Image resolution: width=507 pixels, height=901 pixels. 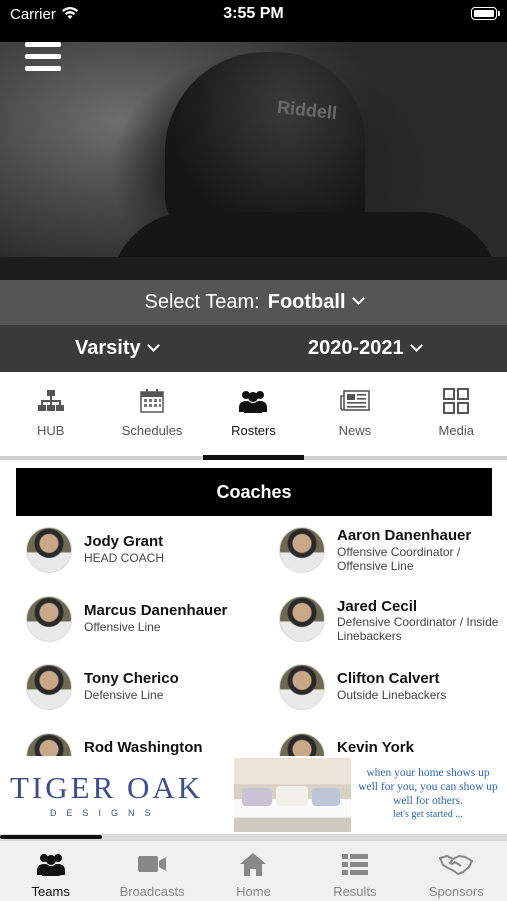 What do you see at coordinates (50, 430) in the screenshot?
I see `tab-label: HUB` at bounding box center [50, 430].